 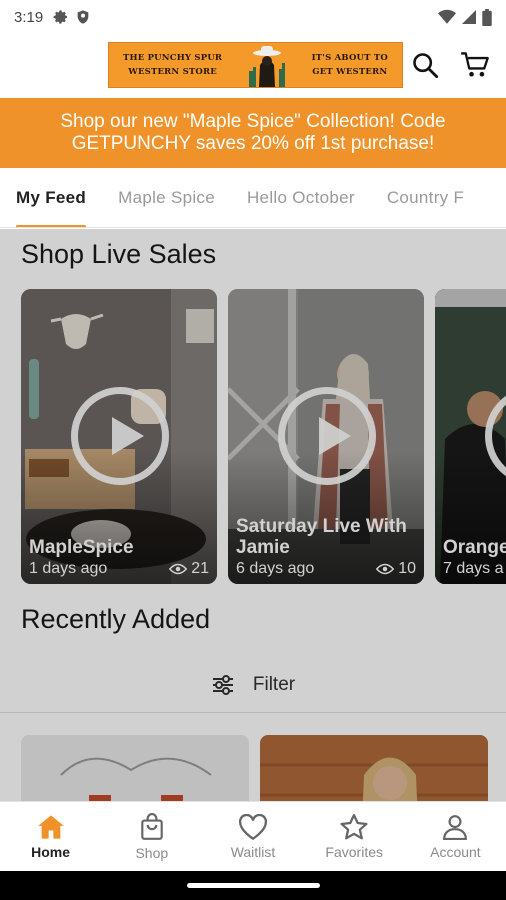 I want to click on view-count: 10, so click(x=407, y=568).